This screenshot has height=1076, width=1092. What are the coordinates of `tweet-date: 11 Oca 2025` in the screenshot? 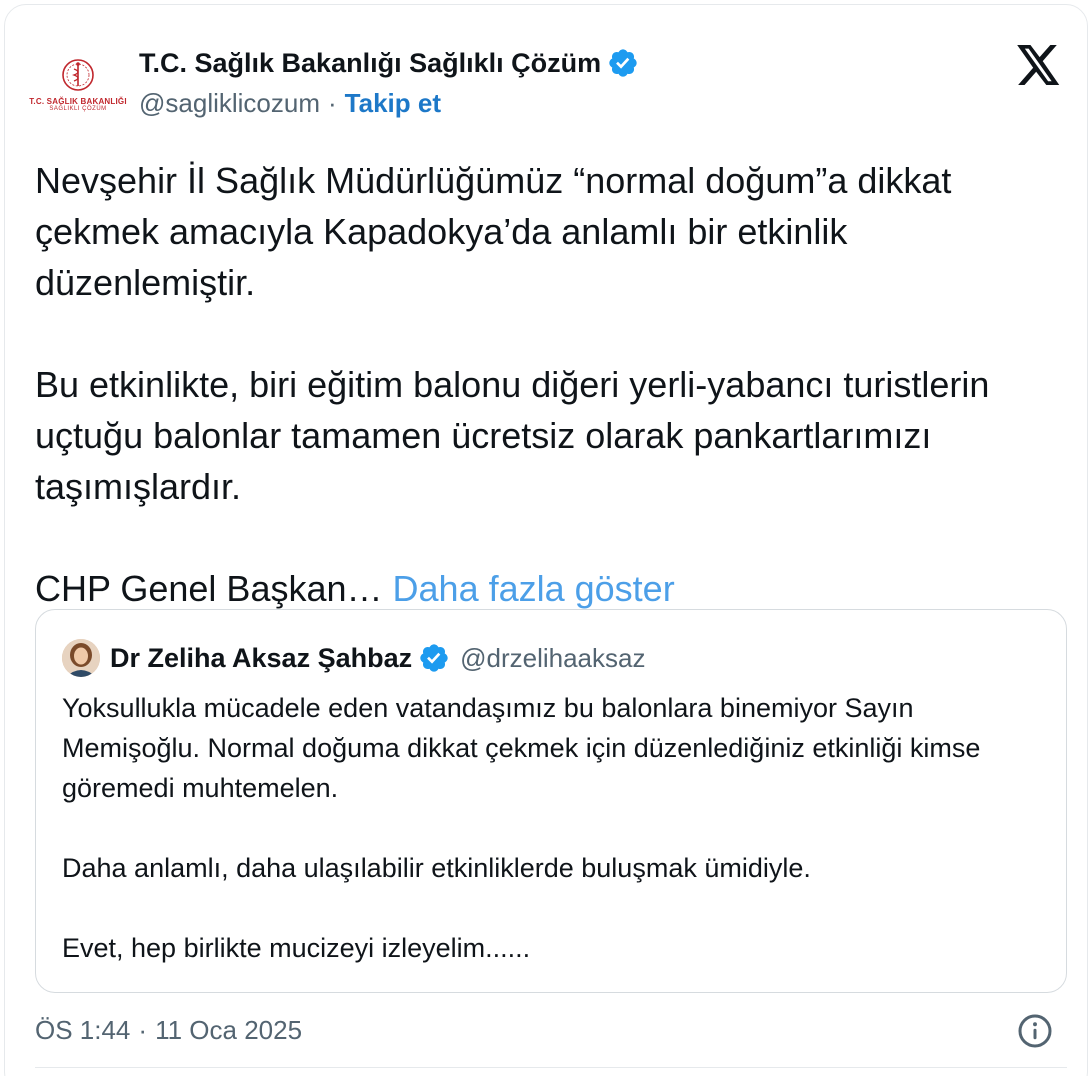 It's located at (229, 1029).